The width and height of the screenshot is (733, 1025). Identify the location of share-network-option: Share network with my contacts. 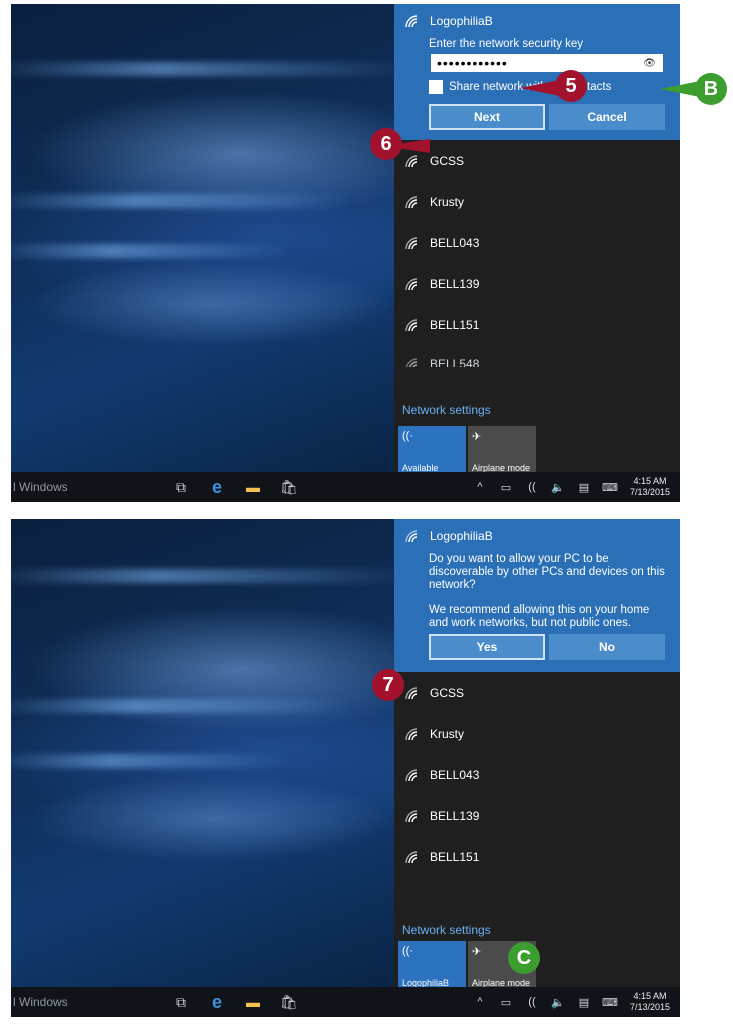
(549, 87).